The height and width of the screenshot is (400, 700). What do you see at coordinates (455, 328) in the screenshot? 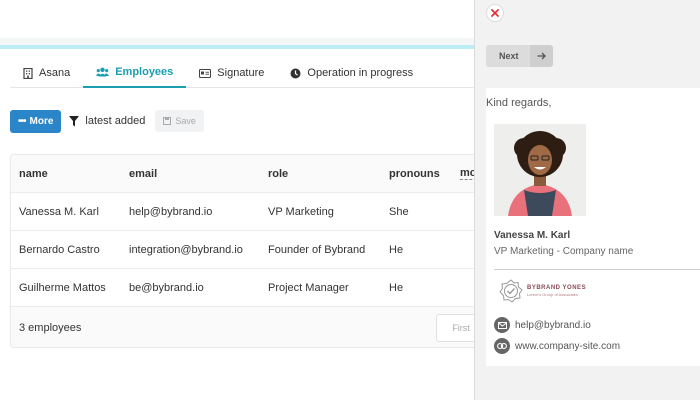
I see `first-page-button: First` at bounding box center [455, 328].